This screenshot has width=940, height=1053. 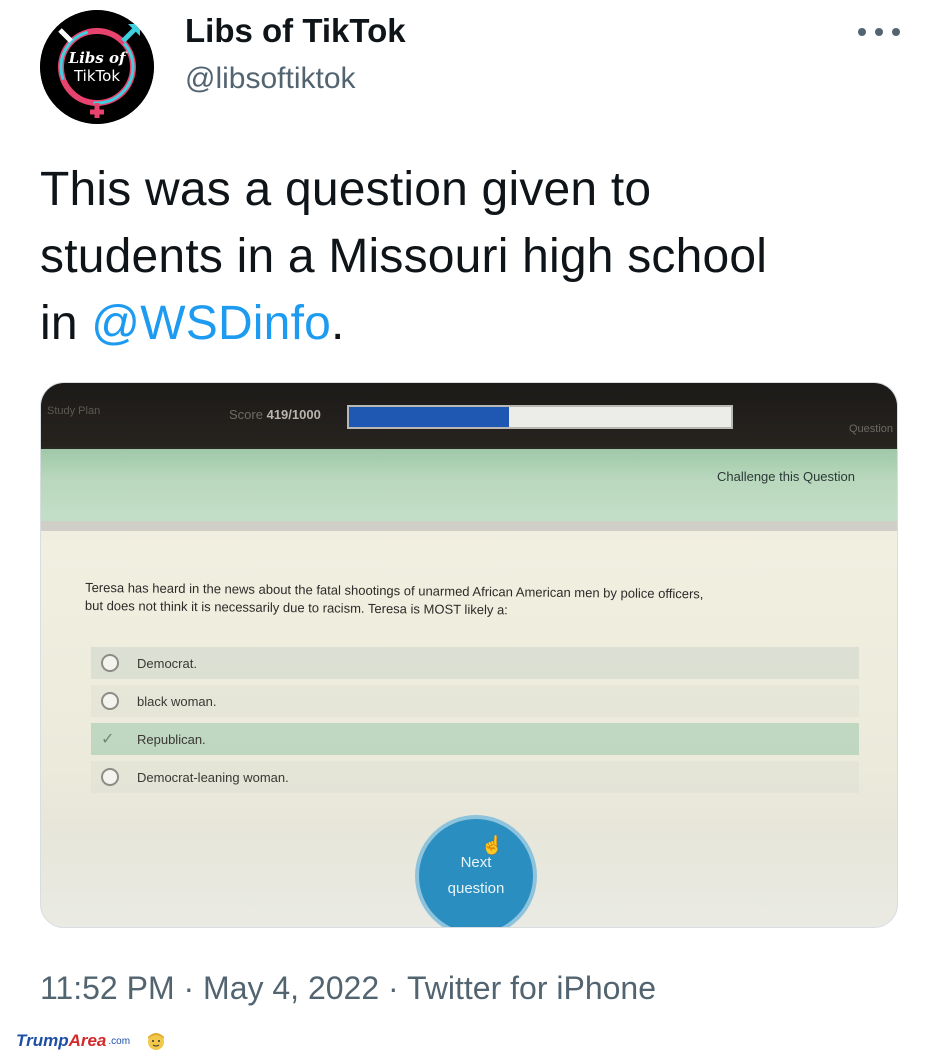 What do you see at coordinates (475, 777) in the screenshot?
I see `answer-option: Democrat-leaning woman.` at bounding box center [475, 777].